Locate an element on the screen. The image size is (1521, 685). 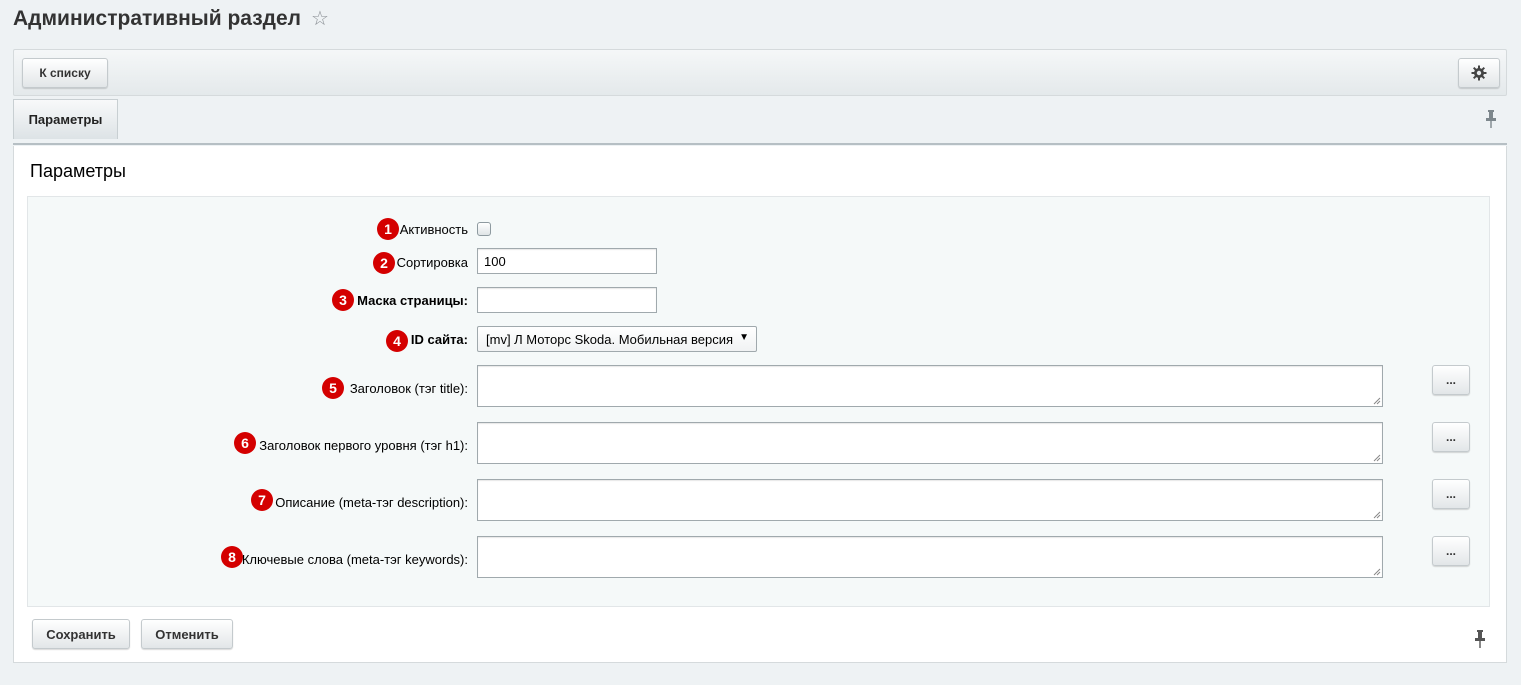
marker-5: 5 is located at coordinates (333, 388).